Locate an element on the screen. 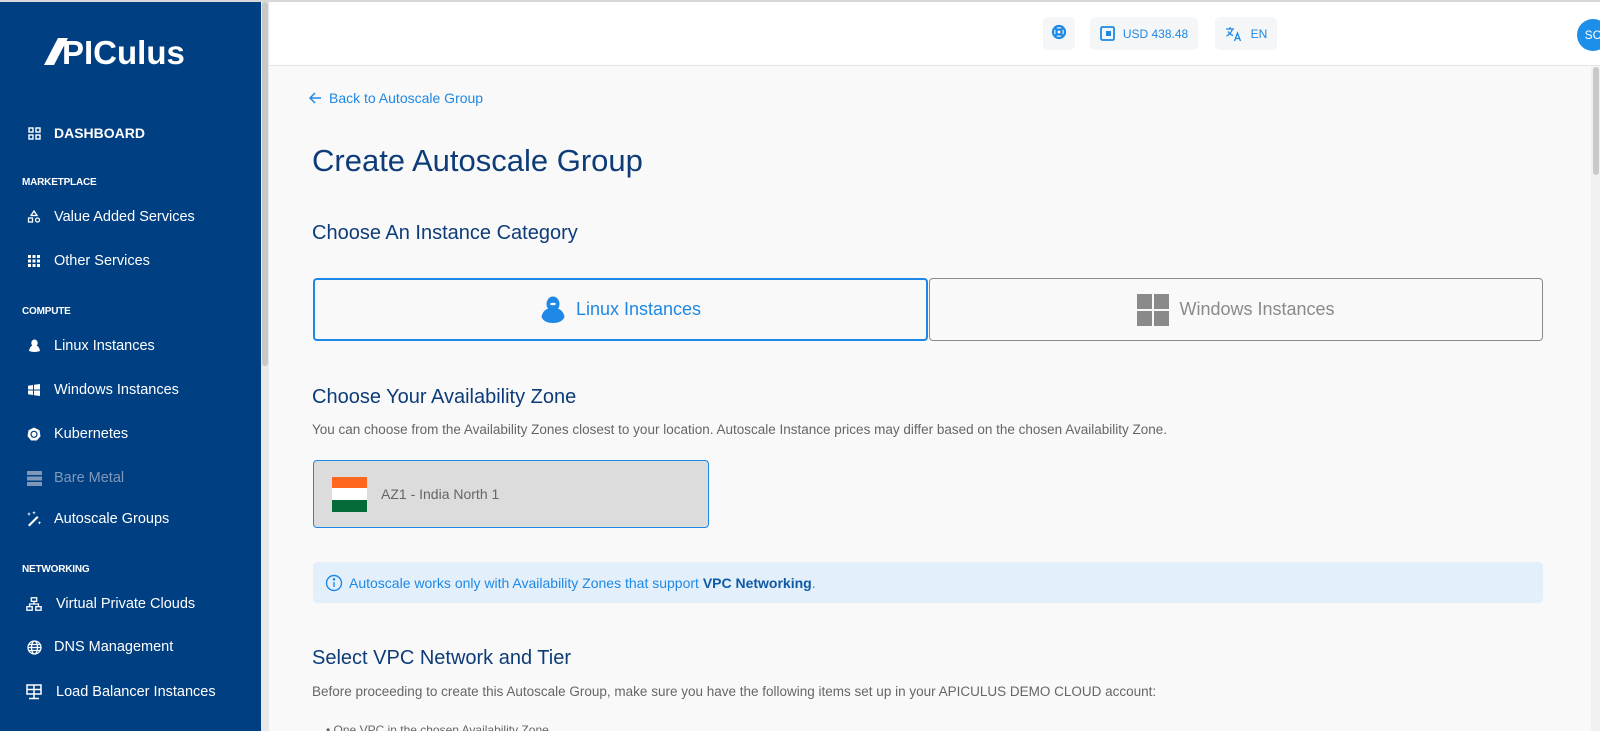  language-label: EN is located at coordinates (1259, 33).